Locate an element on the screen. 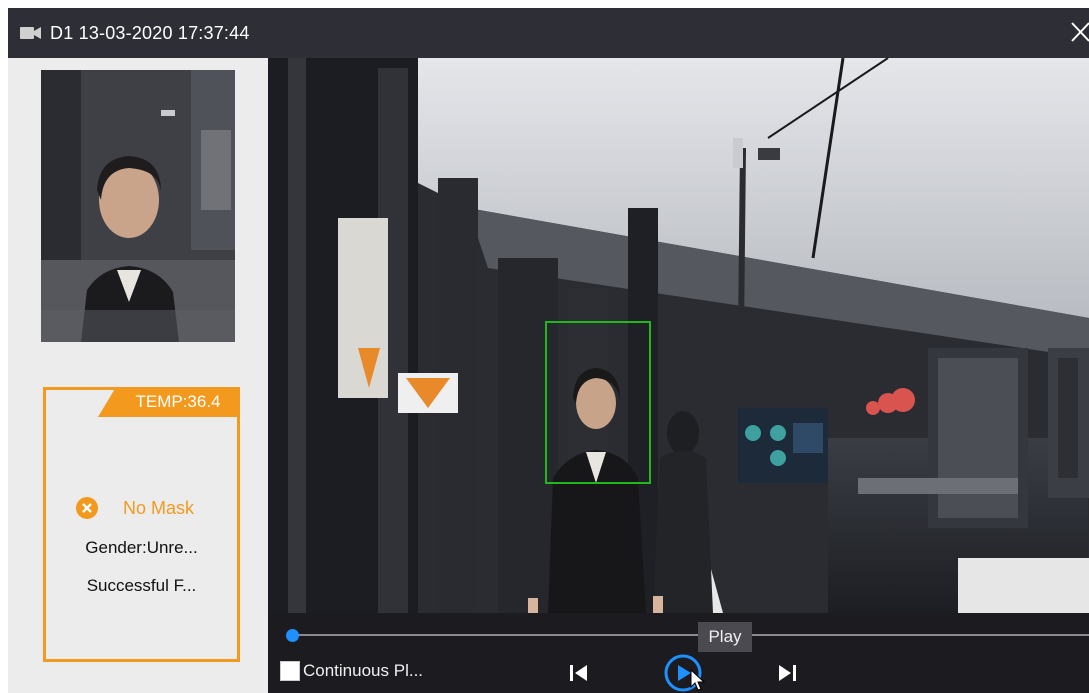  mask-status-row: No Mask is located at coordinates (135, 508).